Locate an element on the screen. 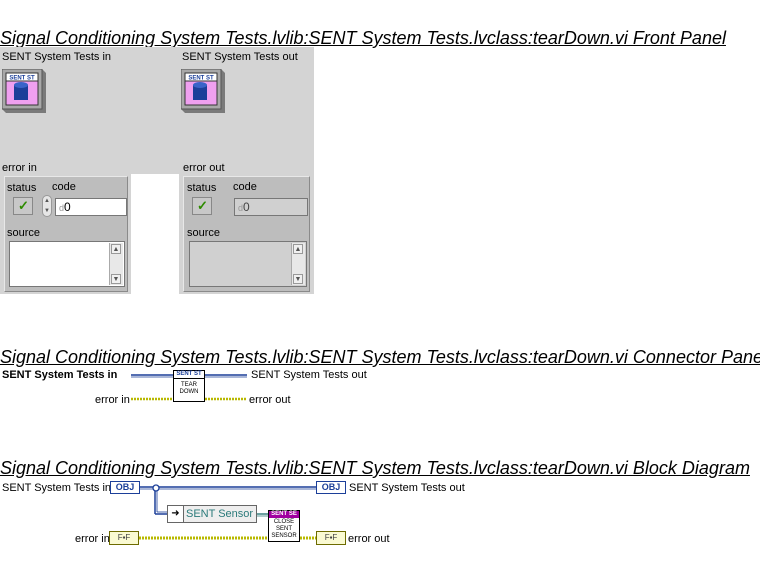 The height and width of the screenshot is (571, 760). close-subvi-line2: SENT is located at coordinates (283, 529).